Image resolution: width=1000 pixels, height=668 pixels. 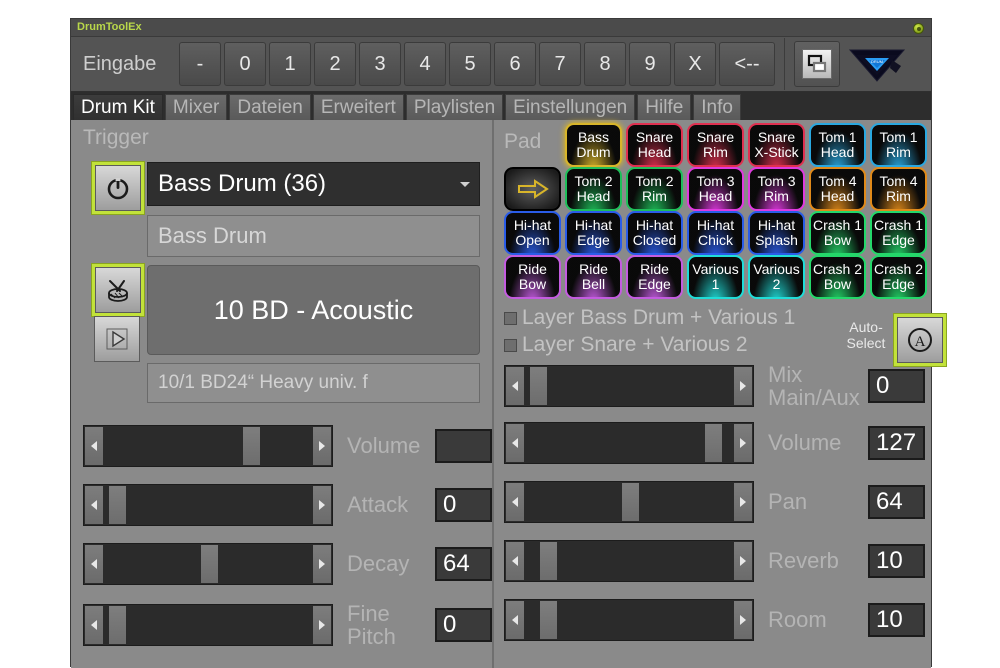 I want to click on slider-value-volume: 127, so click(x=896, y=443).